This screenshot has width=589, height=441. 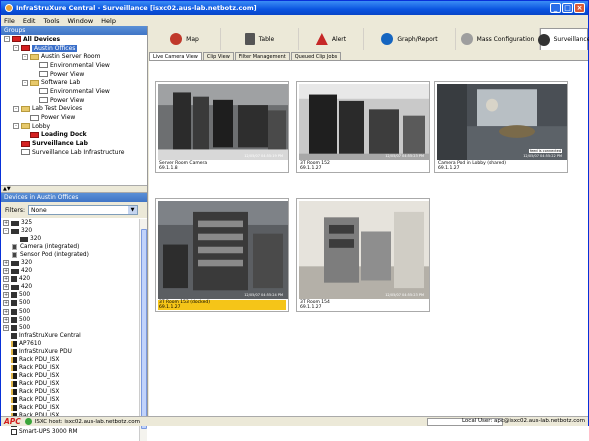 I want to click on device-list-item: AP7610, so click(x=70, y=344).